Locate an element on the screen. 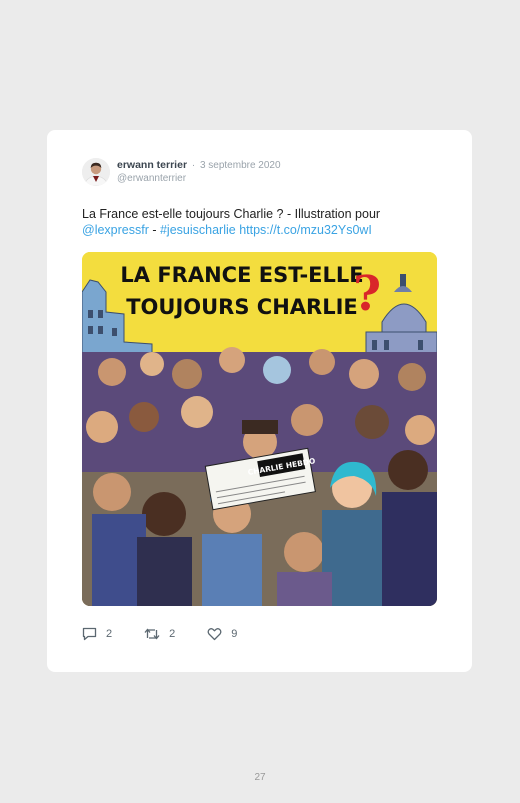 Image resolution: width=520 pixels, height=803 pixels. page-number: 27 is located at coordinates (260, 777).